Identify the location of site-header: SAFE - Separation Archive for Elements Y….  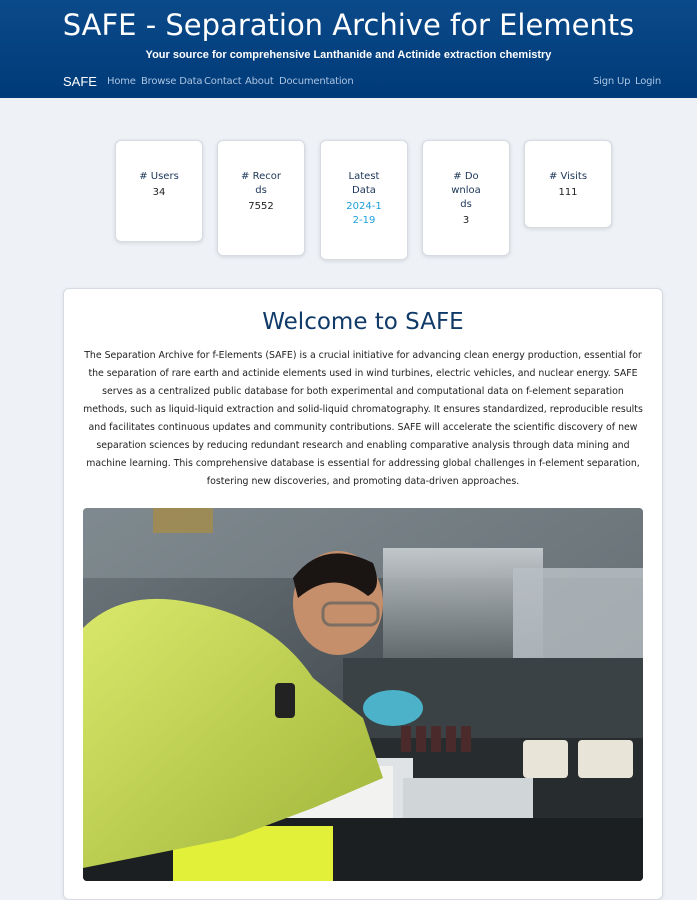
(348, 49).